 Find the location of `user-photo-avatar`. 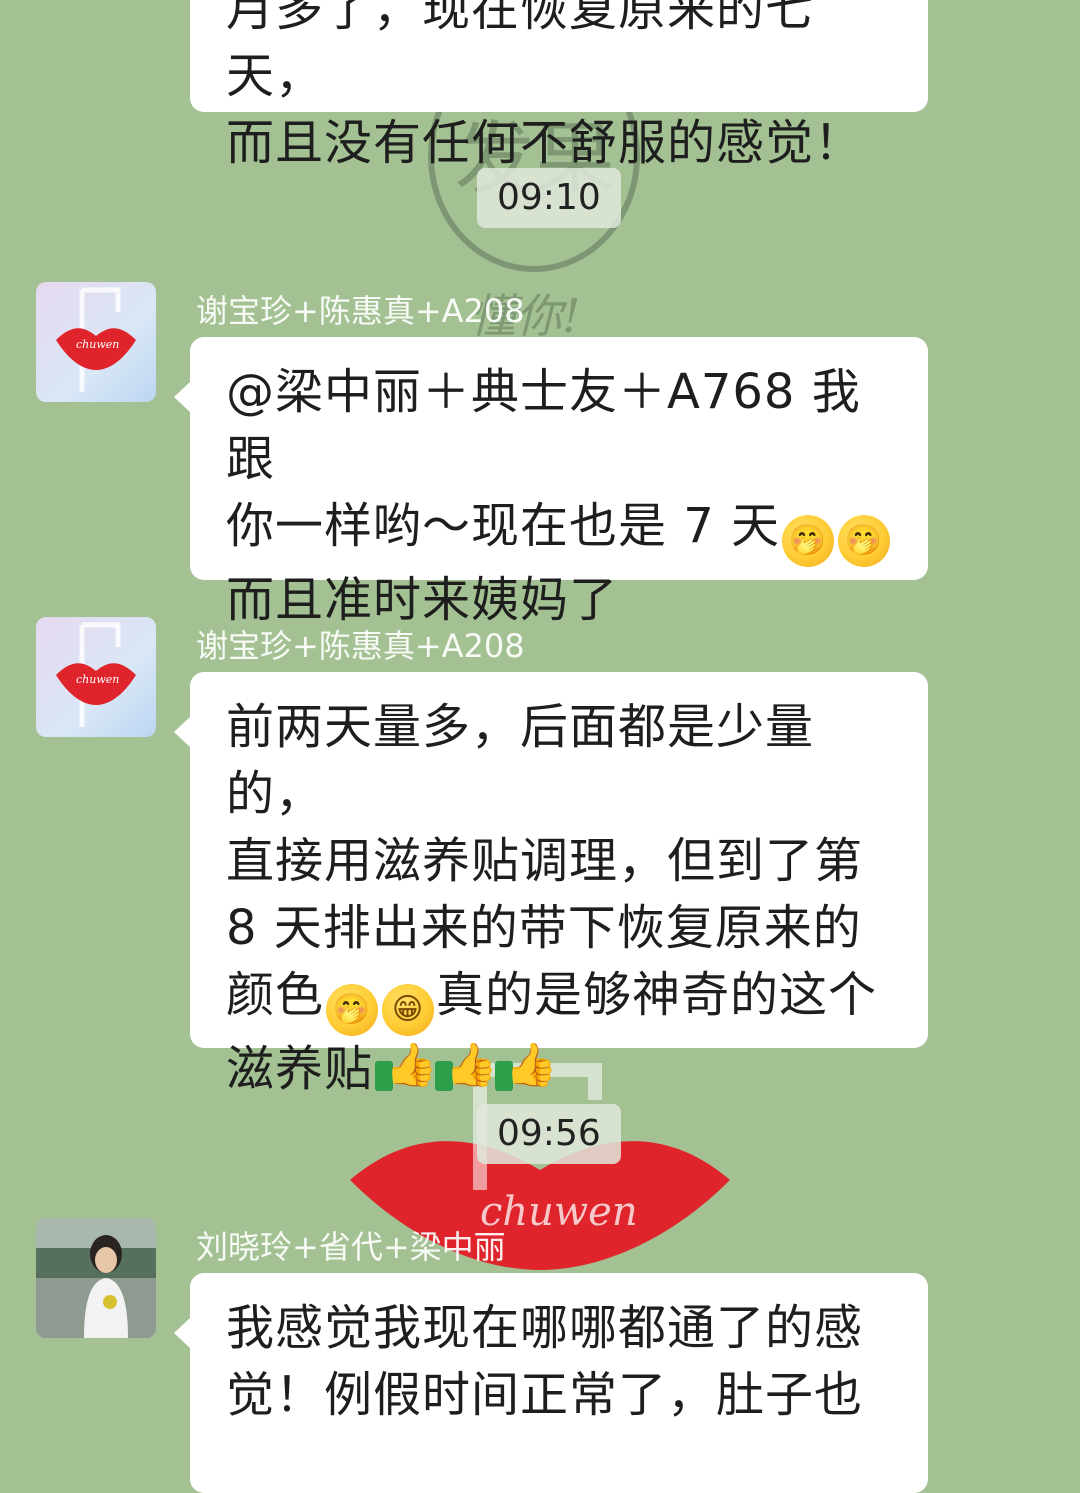

user-photo-avatar is located at coordinates (96, 1278).